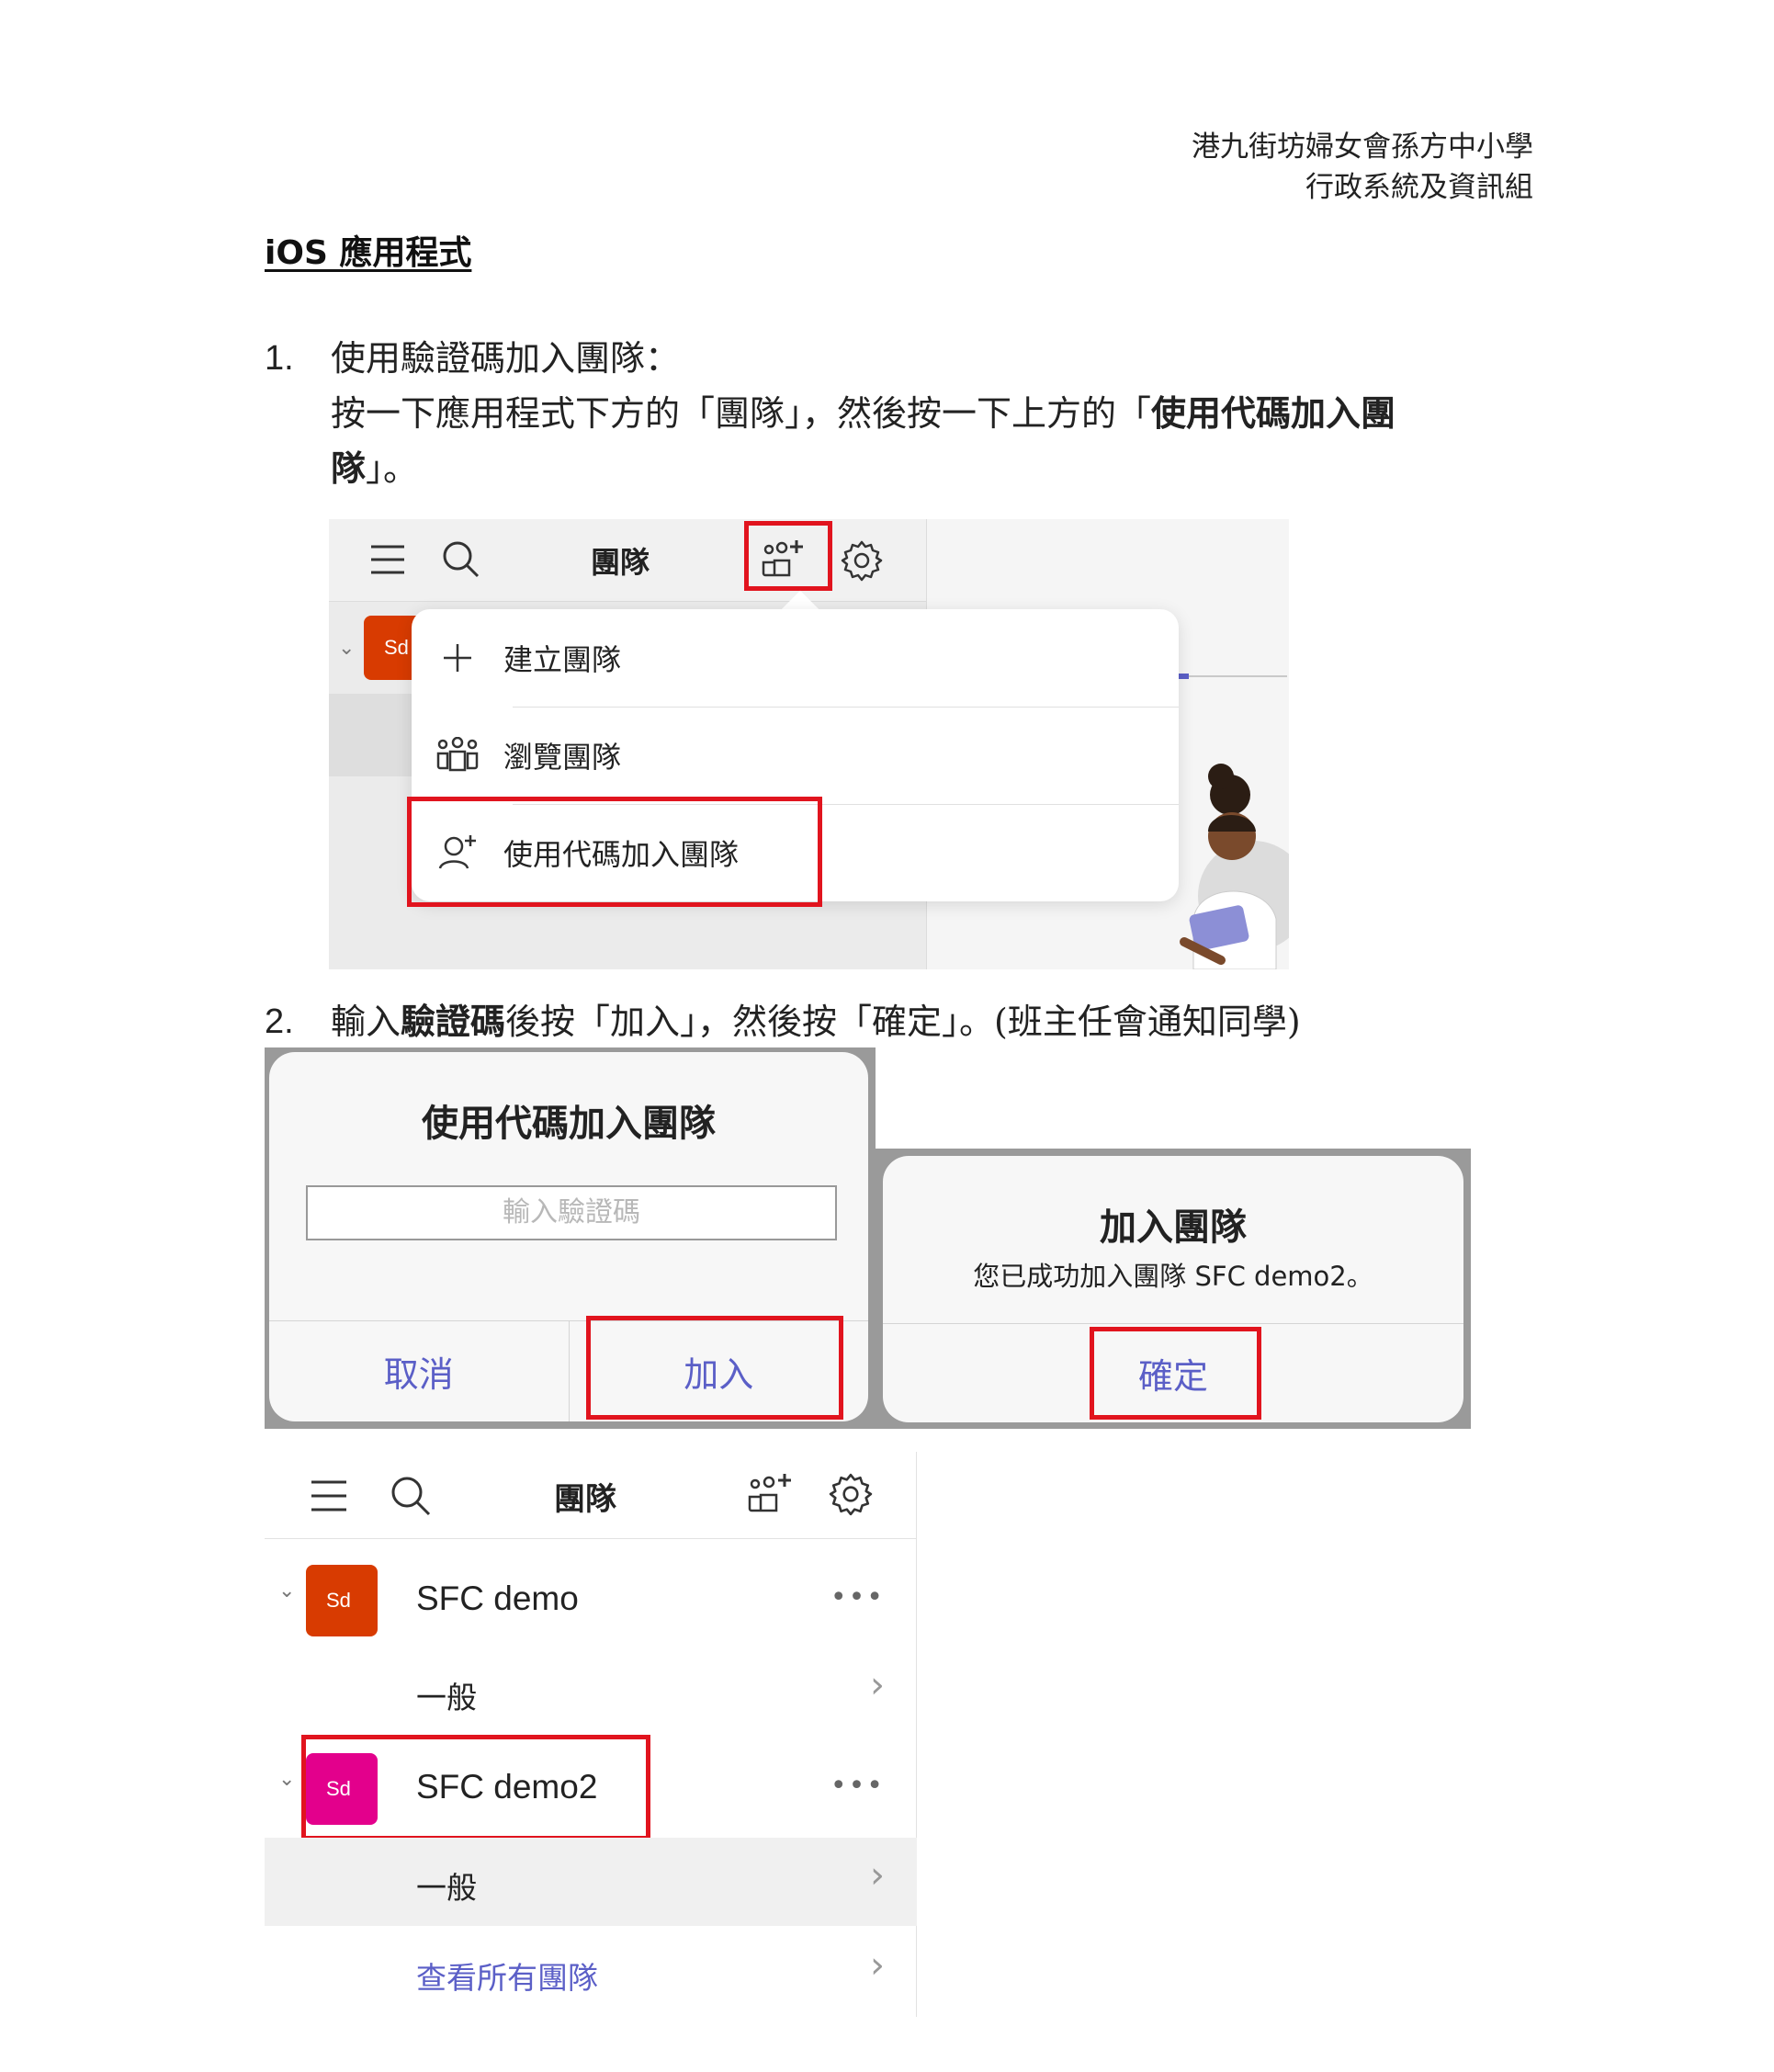 The image size is (1774, 2072). I want to click on step-2-number: 2., so click(279, 1021).